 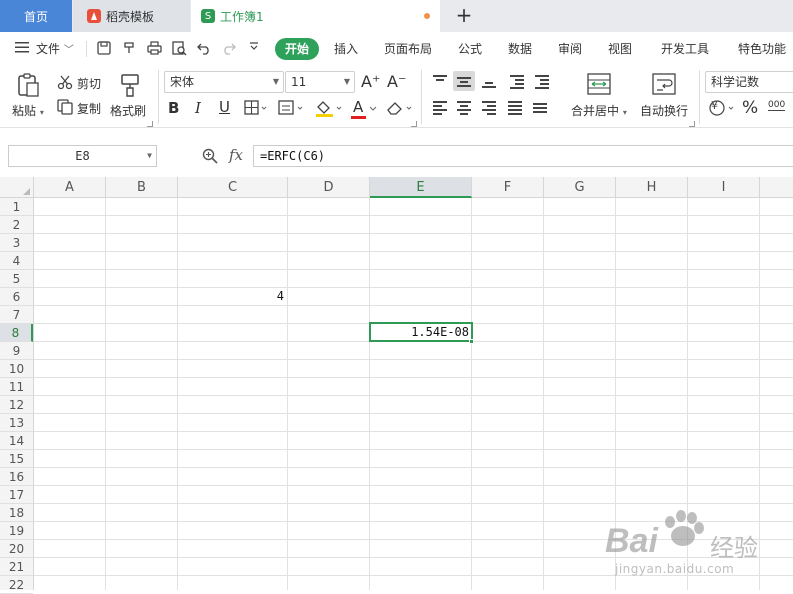 I want to click on copy-icon, so click(x=65, y=107).